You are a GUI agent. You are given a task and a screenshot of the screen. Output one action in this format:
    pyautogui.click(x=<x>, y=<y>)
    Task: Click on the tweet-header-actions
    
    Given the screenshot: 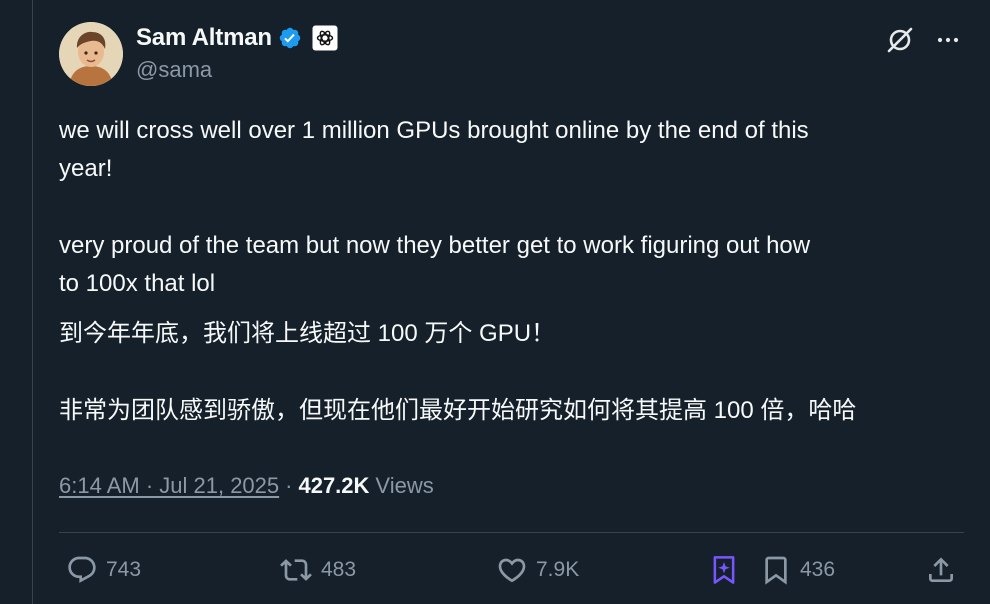 What is the action you would take?
    pyautogui.click(x=924, y=40)
    